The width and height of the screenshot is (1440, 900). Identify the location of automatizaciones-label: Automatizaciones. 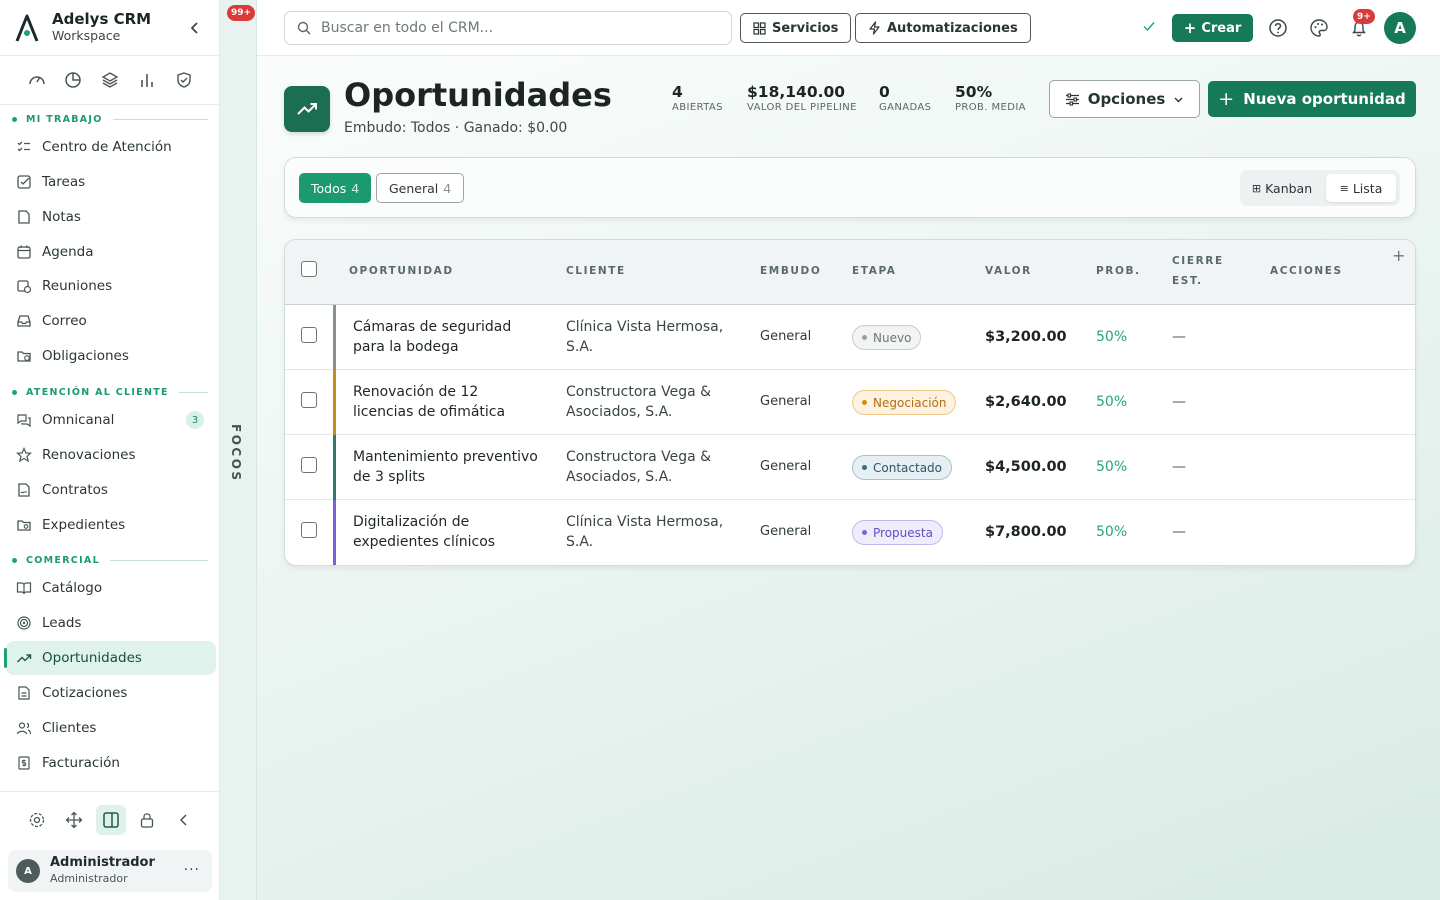
(952, 28).